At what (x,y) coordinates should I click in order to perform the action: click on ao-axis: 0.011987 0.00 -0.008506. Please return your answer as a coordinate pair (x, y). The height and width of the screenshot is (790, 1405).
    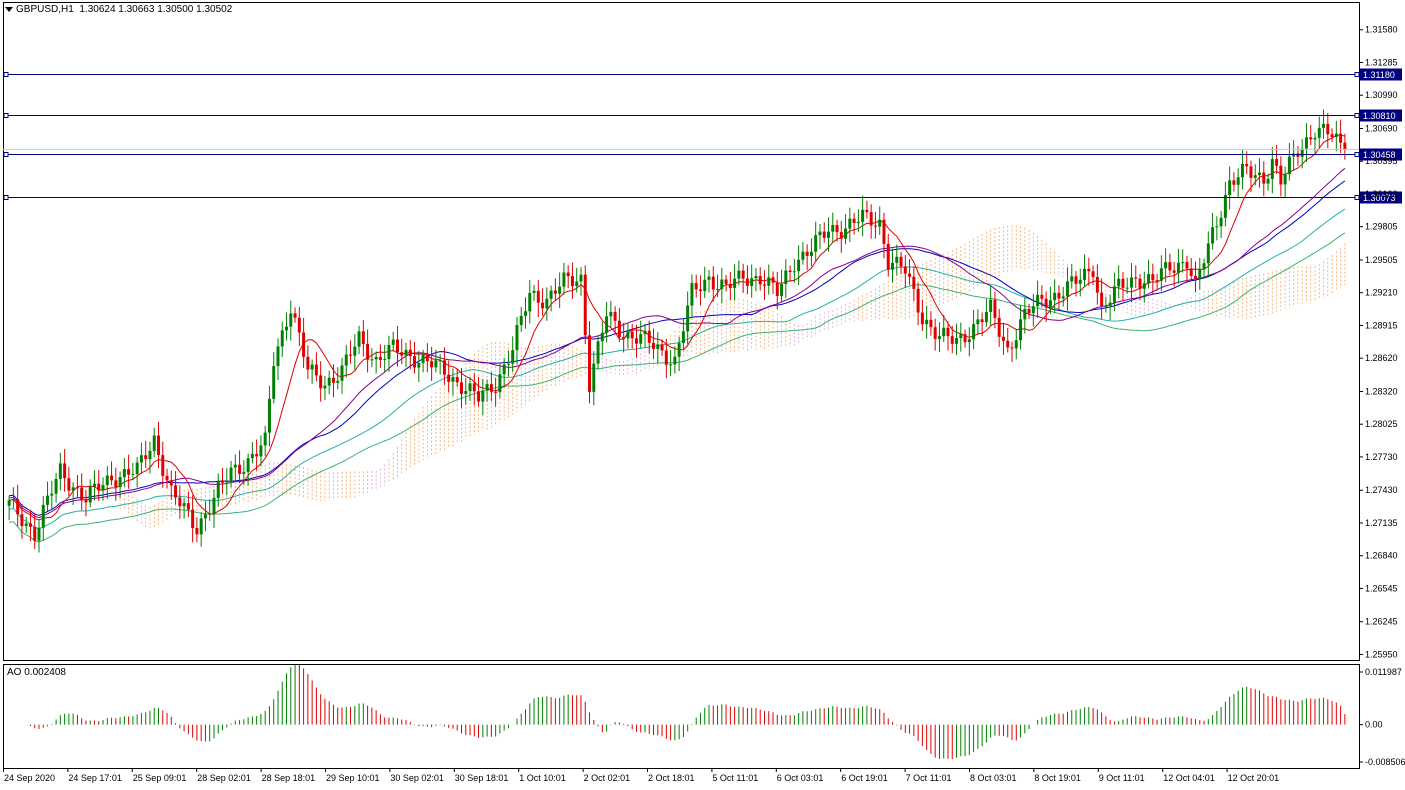
    Looking at the image, I should click on (1382, 717).